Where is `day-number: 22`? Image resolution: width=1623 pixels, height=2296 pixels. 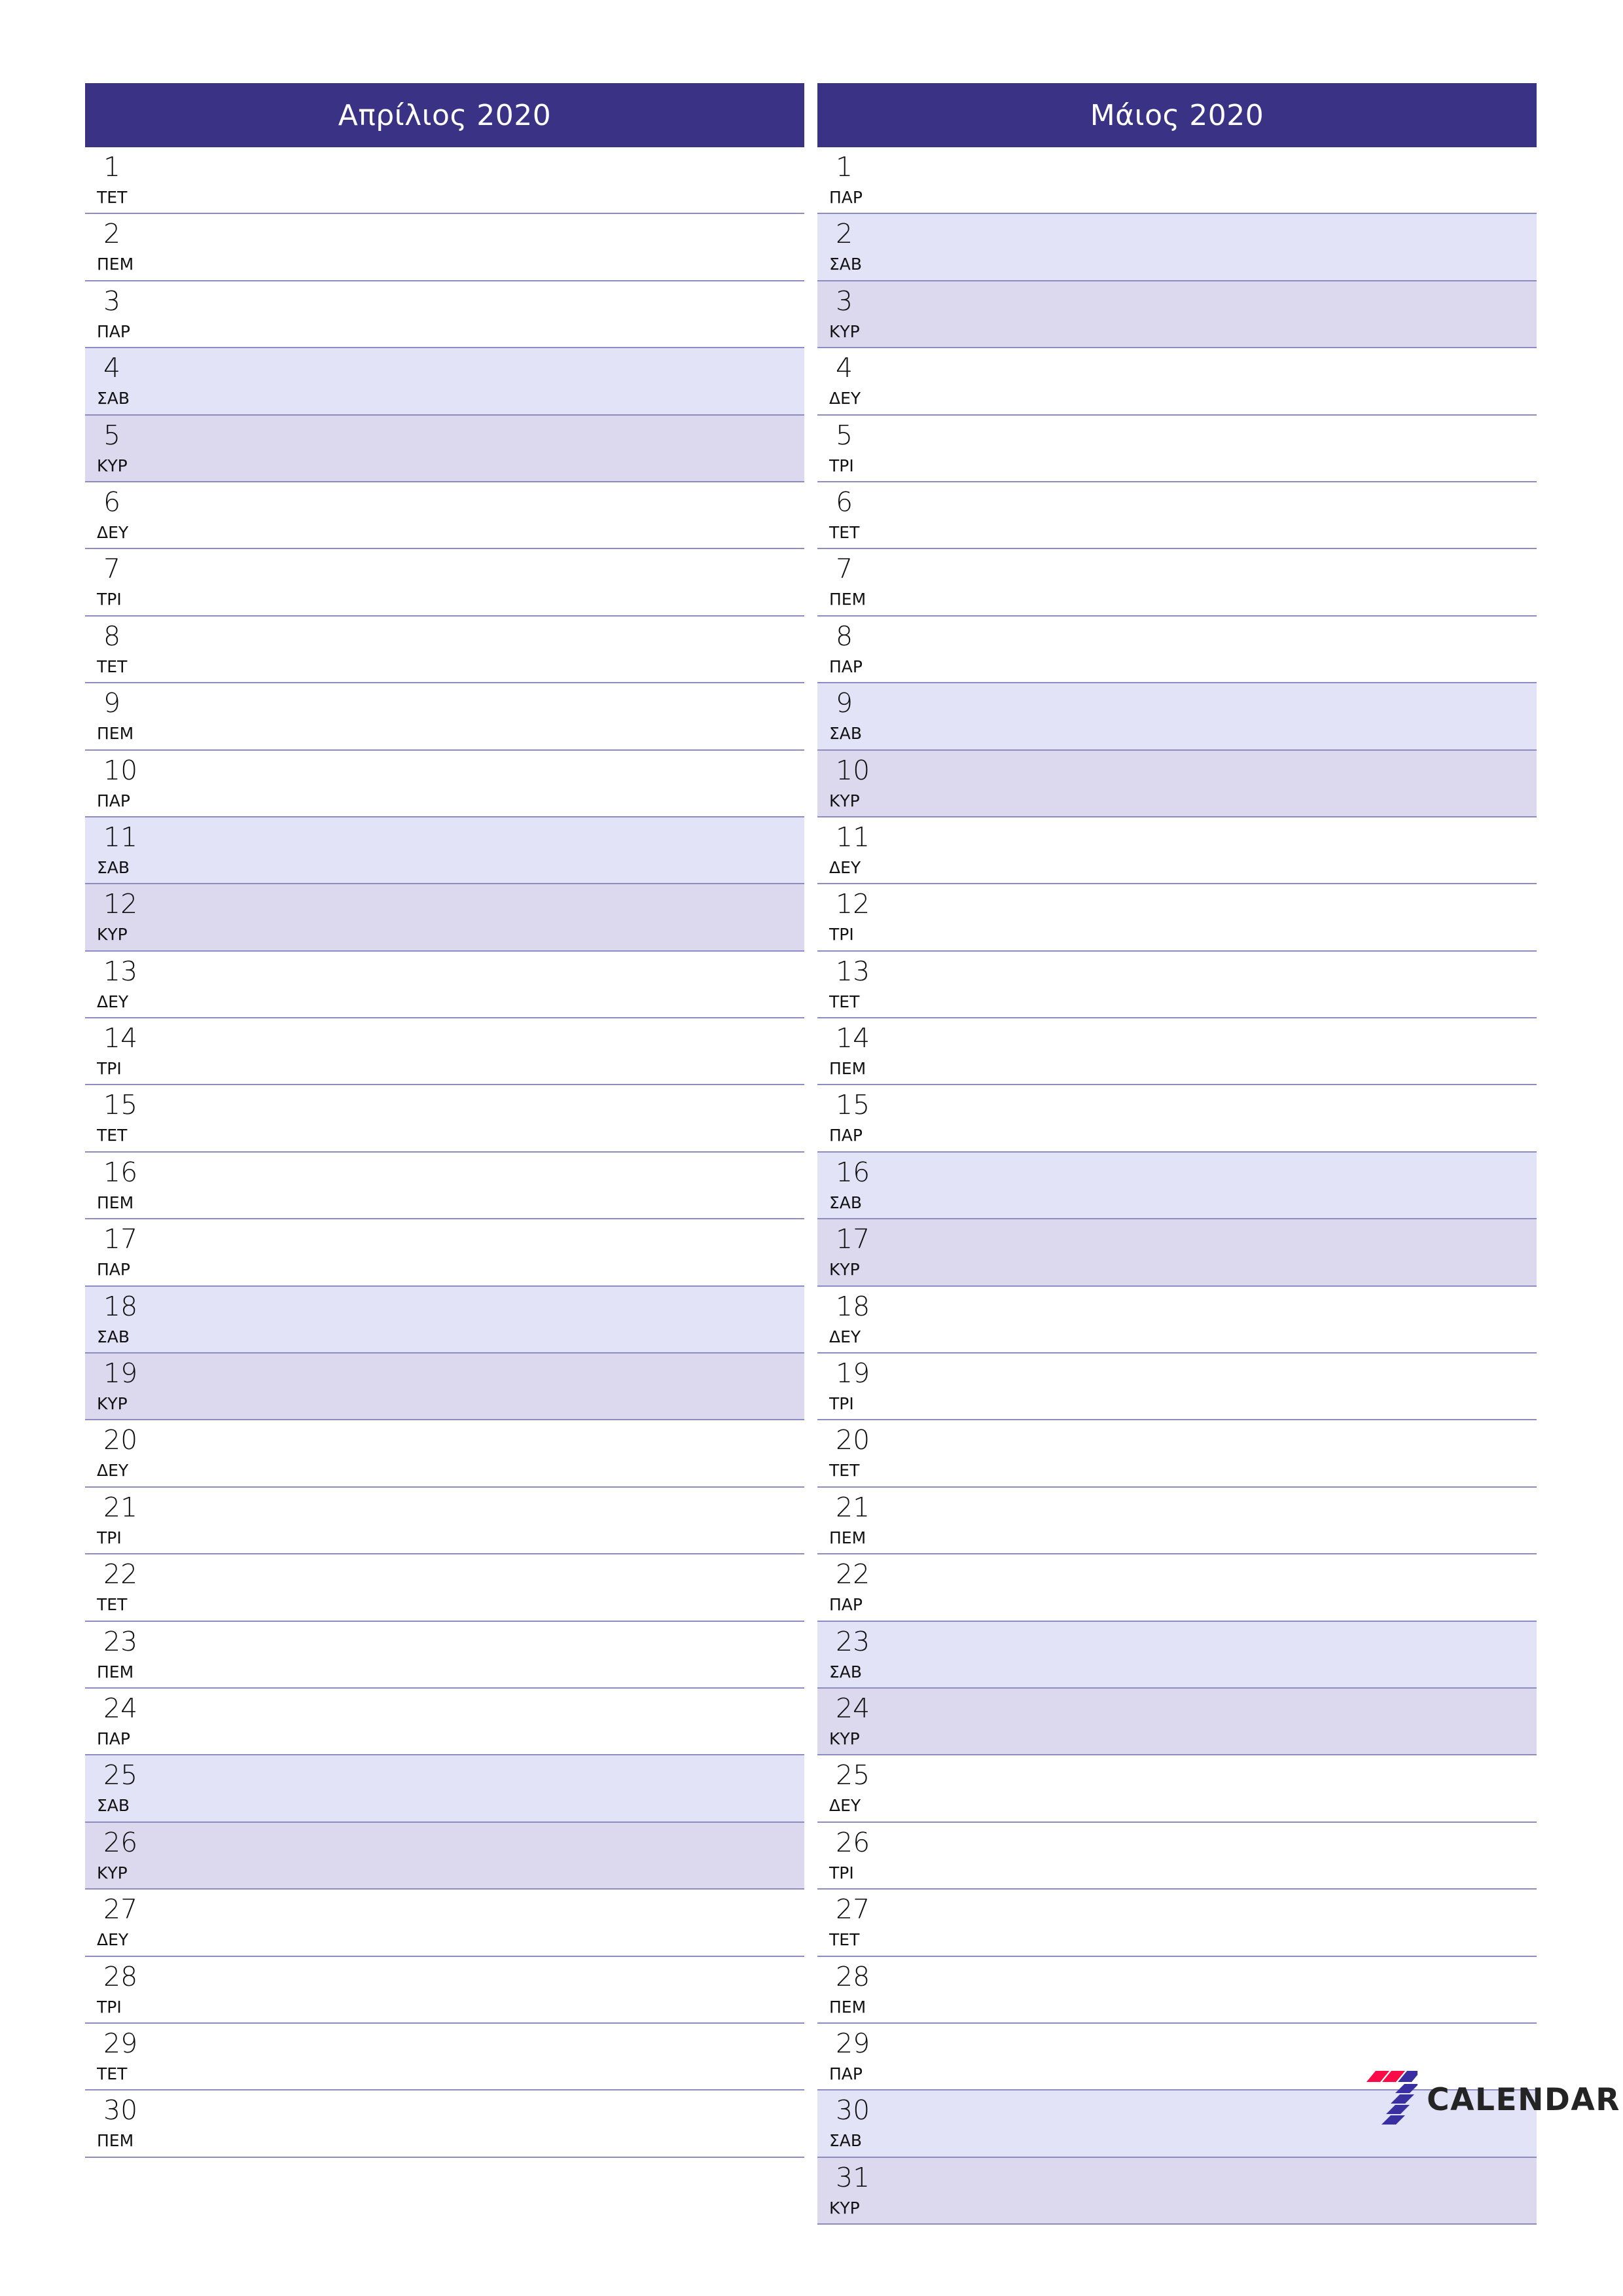 day-number: 22 is located at coordinates (853, 1574).